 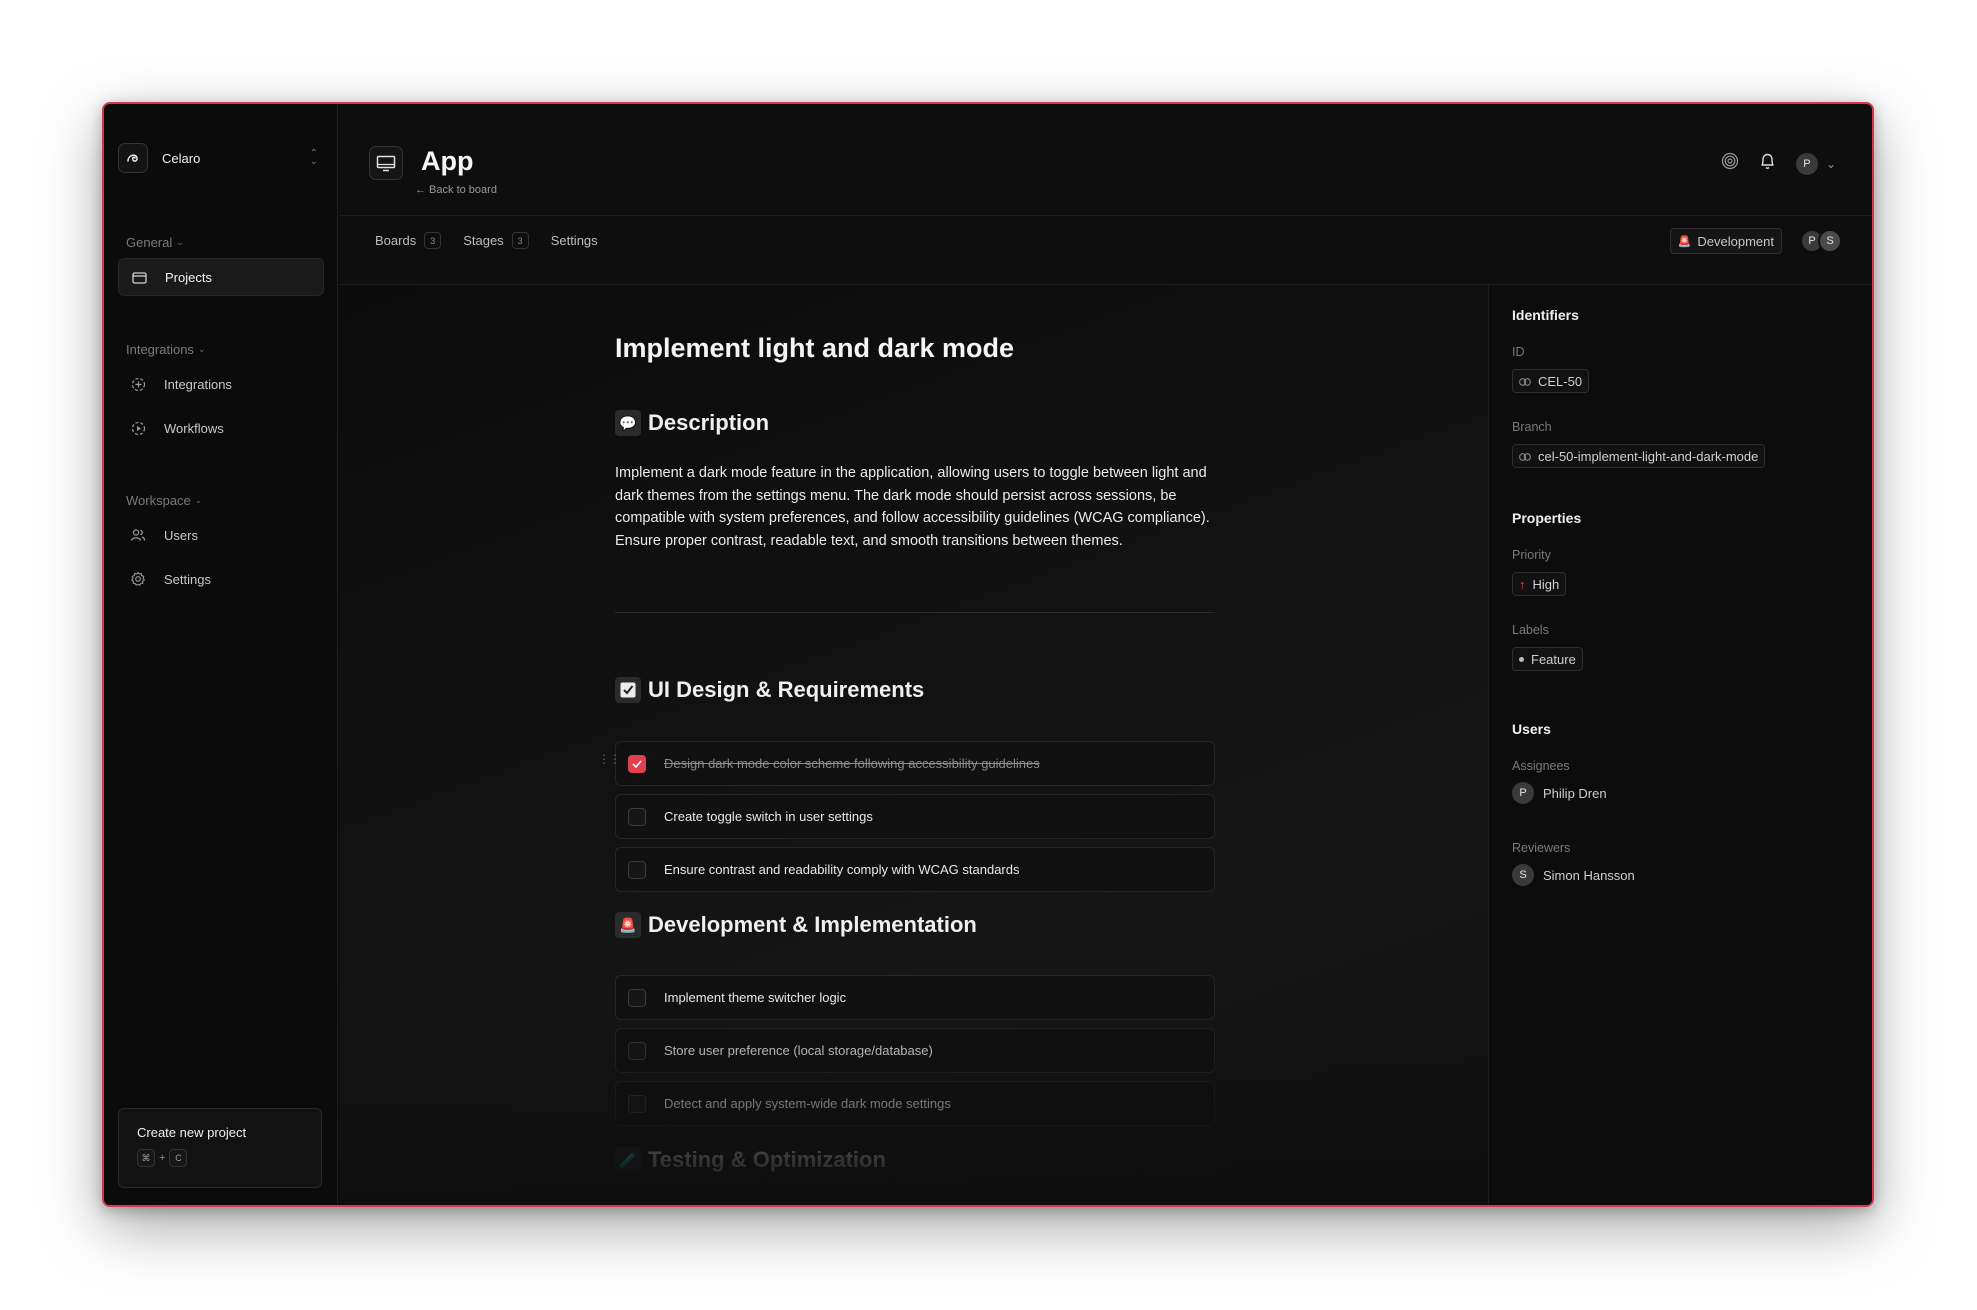 I want to click on plus-sign: +, so click(x=162, y=1158).